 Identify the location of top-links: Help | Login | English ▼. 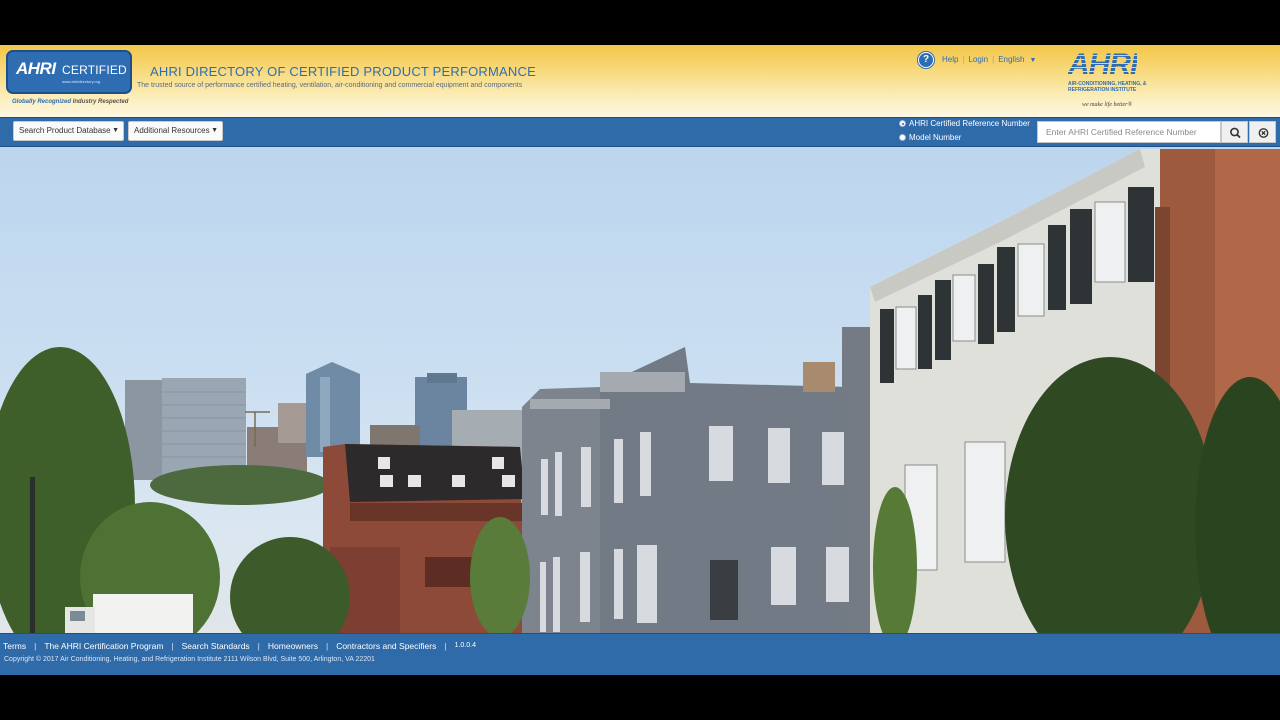
(989, 59).